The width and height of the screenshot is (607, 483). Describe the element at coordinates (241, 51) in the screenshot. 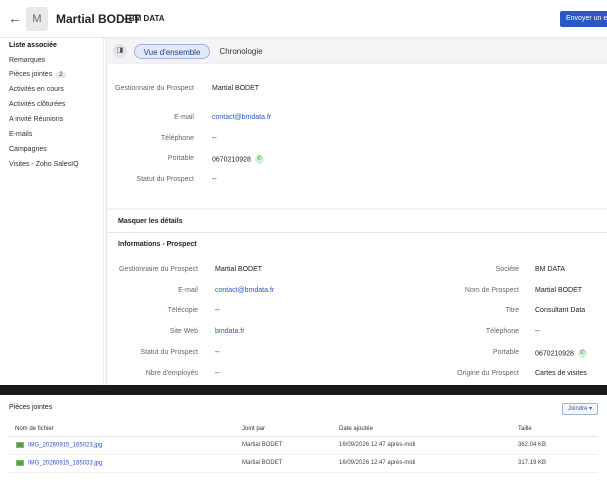

I see `tab-timeline: Chronologie` at that location.